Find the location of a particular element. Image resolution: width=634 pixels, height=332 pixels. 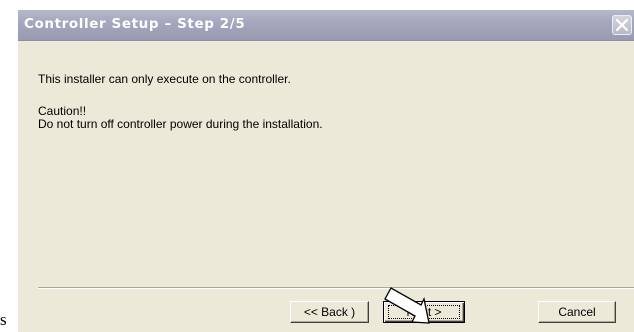

close-icon is located at coordinates (622, 25).